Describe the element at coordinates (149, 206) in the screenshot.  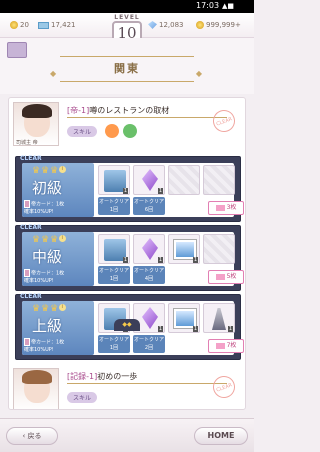
I see `auto-clear-button: オートクリア 6回` at that location.